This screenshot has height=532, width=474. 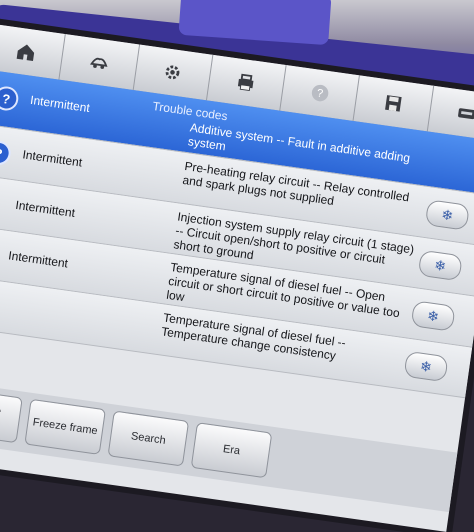 I want to click on home-button, so click(x=33, y=51).